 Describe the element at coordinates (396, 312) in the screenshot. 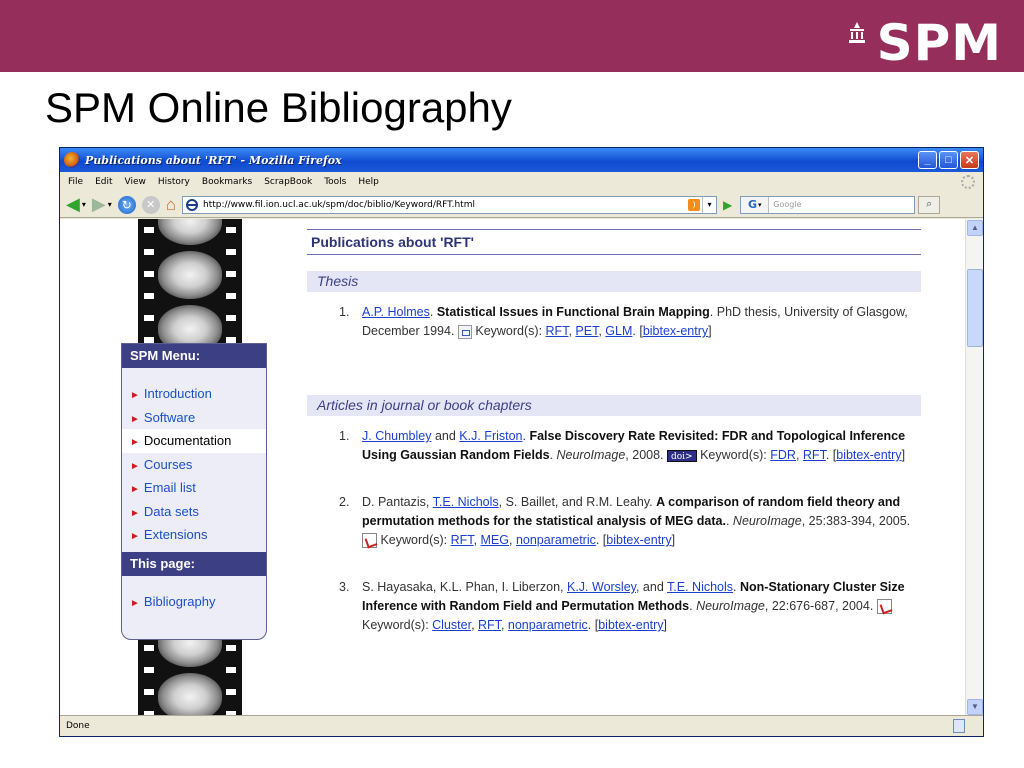

I see `author-link: A.P. Holmes` at that location.